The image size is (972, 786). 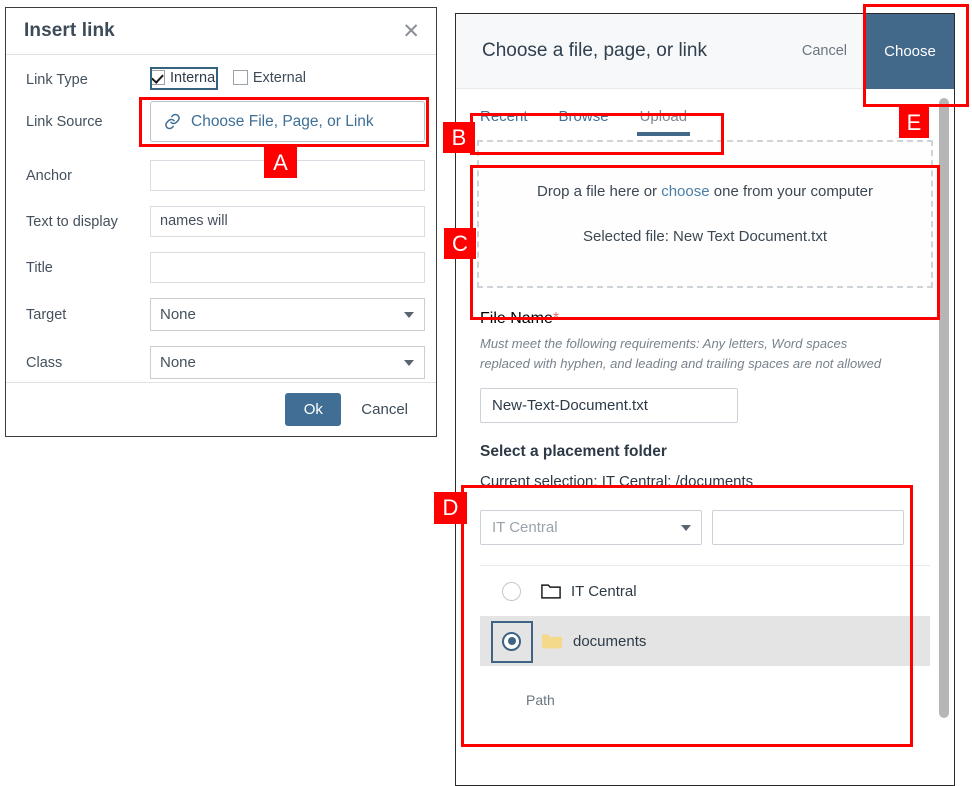 What do you see at coordinates (46, 314) in the screenshot?
I see `target-label: Target` at bounding box center [46, 314].